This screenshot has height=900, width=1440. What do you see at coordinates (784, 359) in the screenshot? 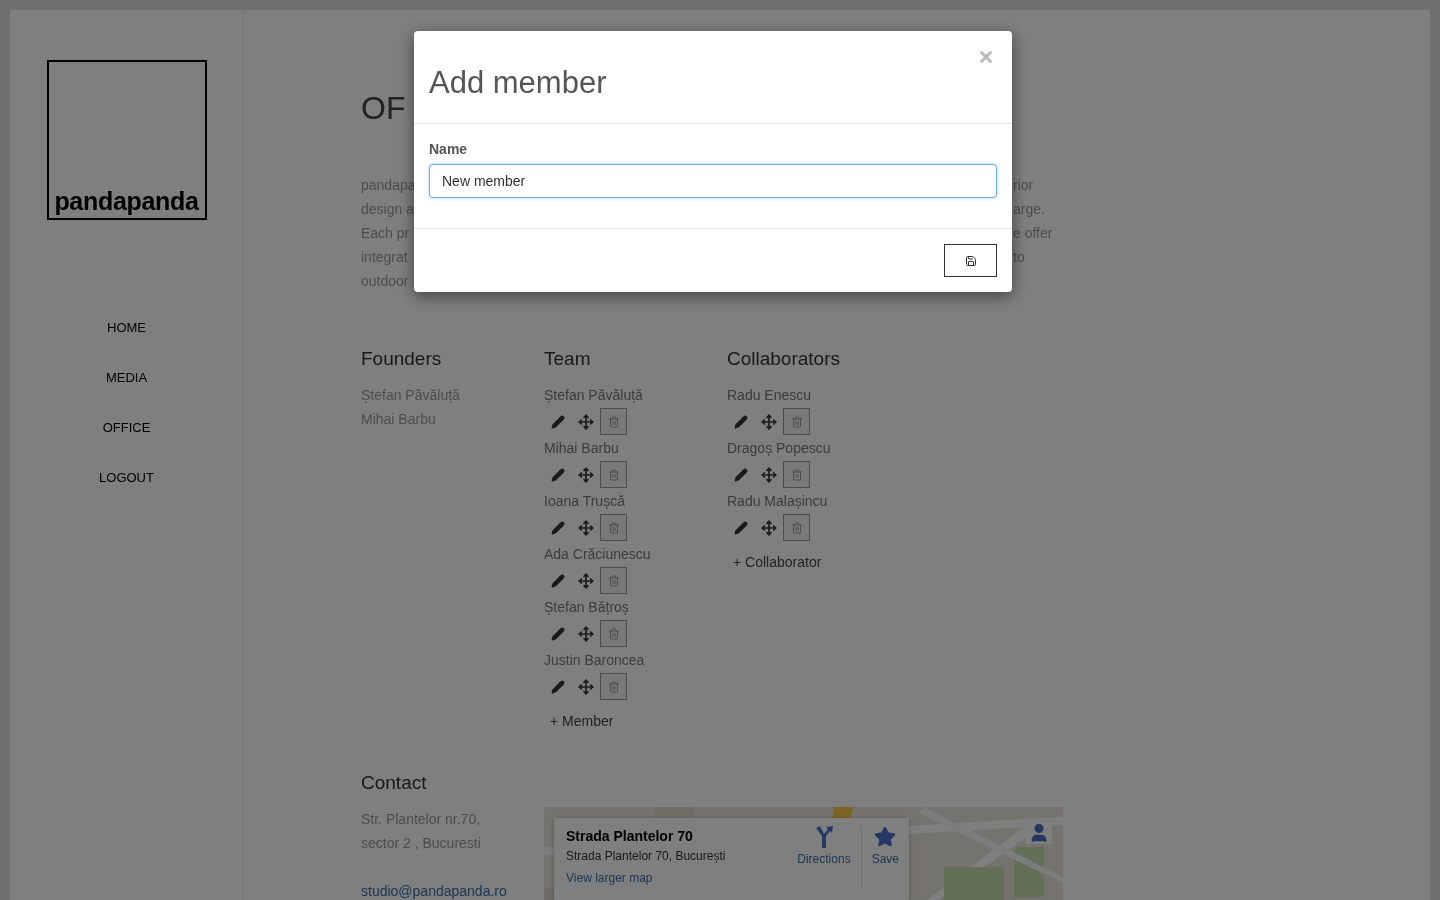
I see `section-title: Collaborators` at bounding box center [784, 359].